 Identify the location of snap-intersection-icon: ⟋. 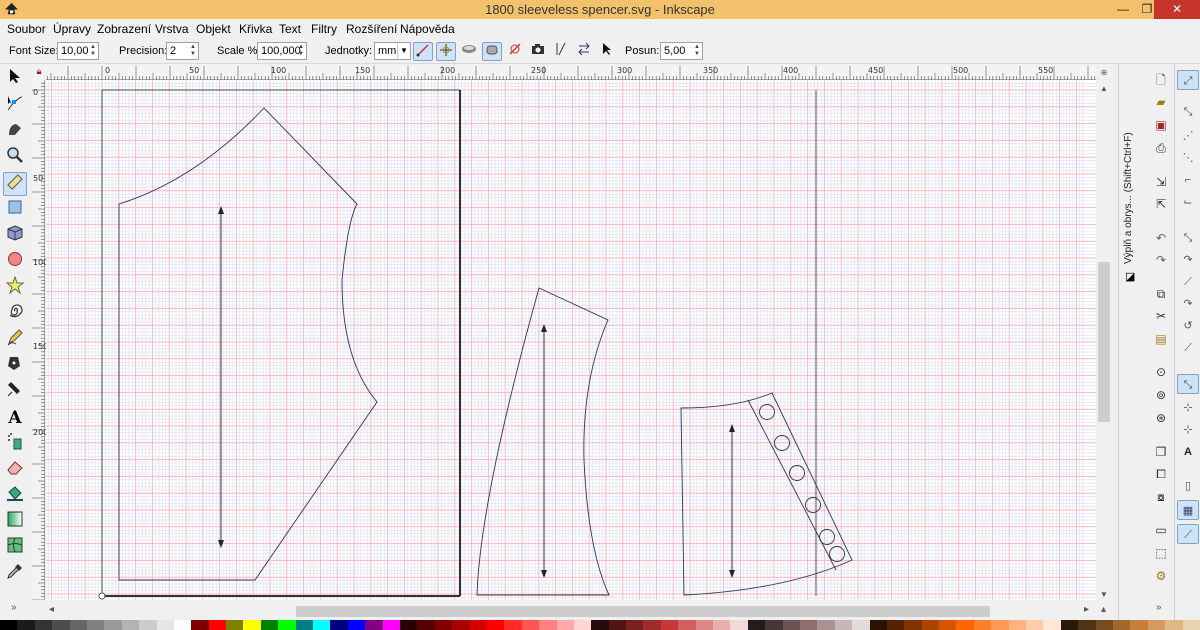
(1188, 282).